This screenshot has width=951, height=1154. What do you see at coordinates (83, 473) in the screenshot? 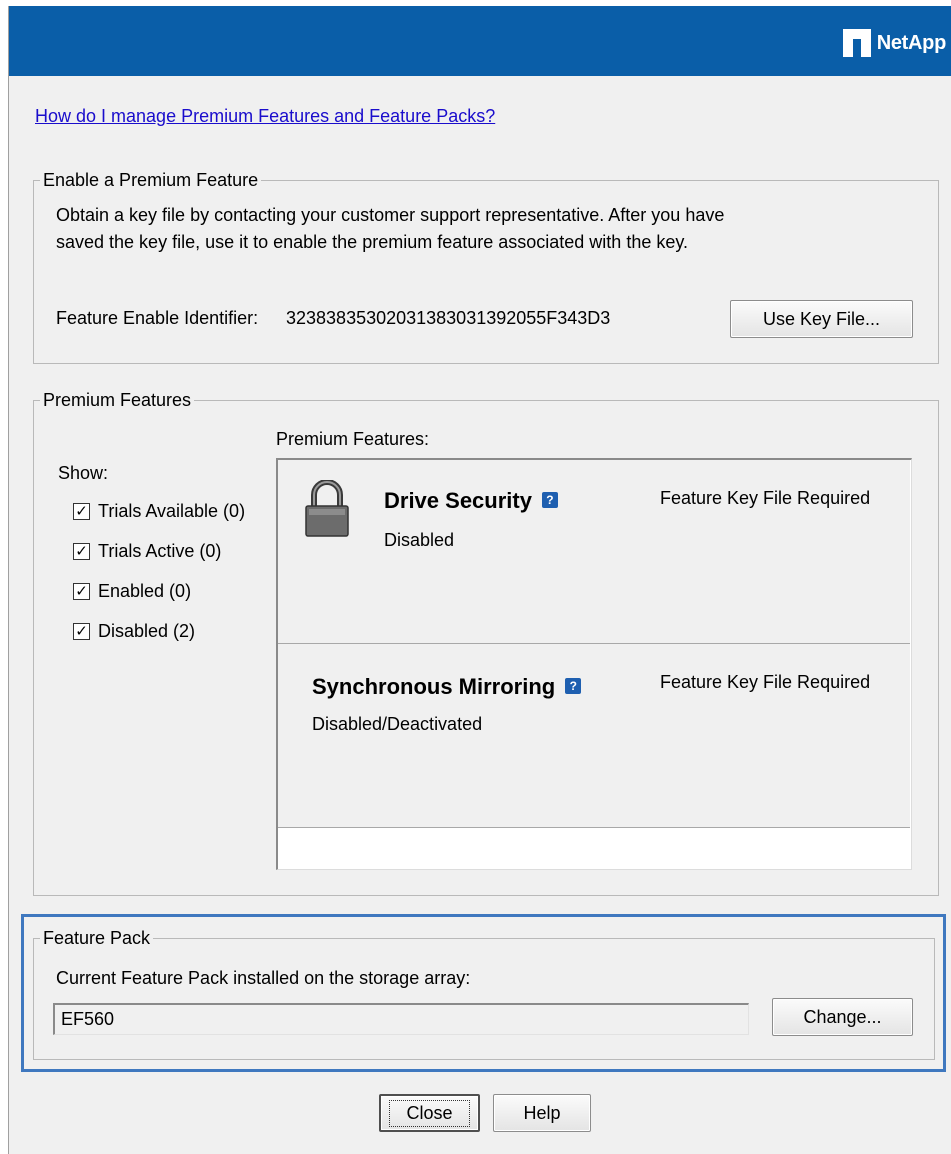
I see `show-label: Show:` at bounding box center [83, 473].